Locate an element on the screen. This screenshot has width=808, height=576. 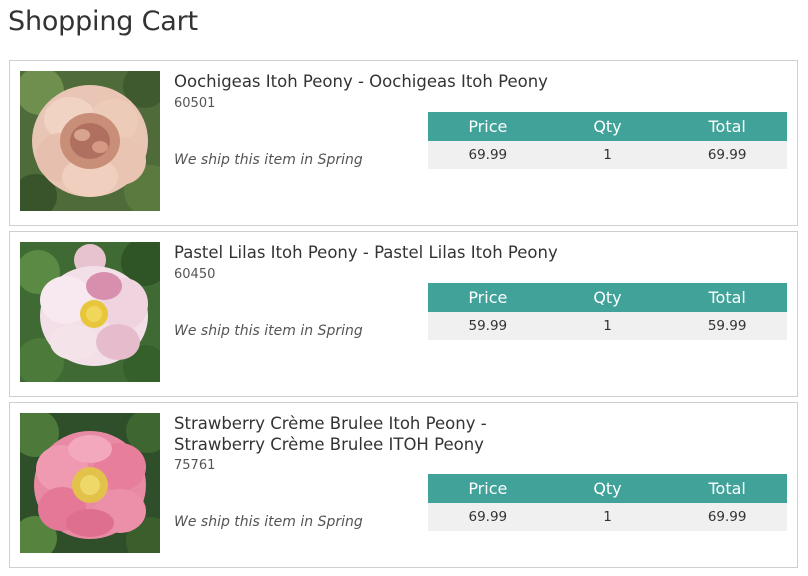
product-sku: 75761 is located at coordinates (195, 465).